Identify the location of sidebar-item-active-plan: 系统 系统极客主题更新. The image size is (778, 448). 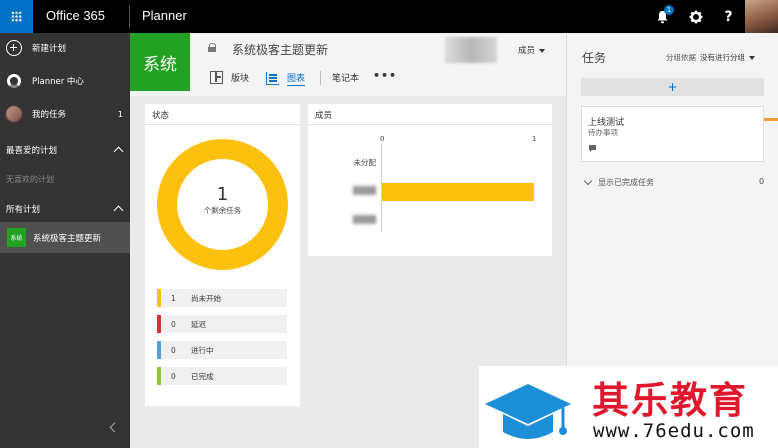
(65, 237).